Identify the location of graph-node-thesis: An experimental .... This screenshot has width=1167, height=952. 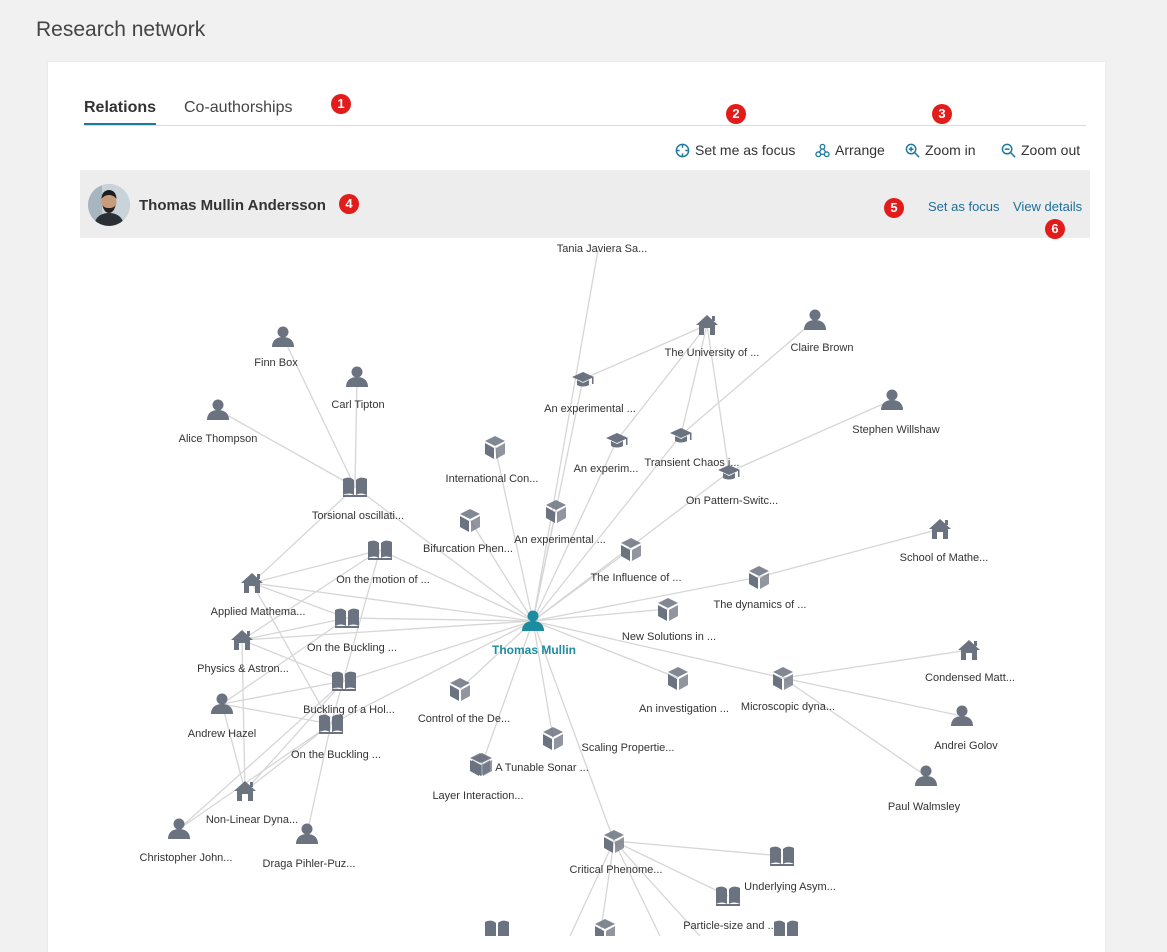
(590, 393).